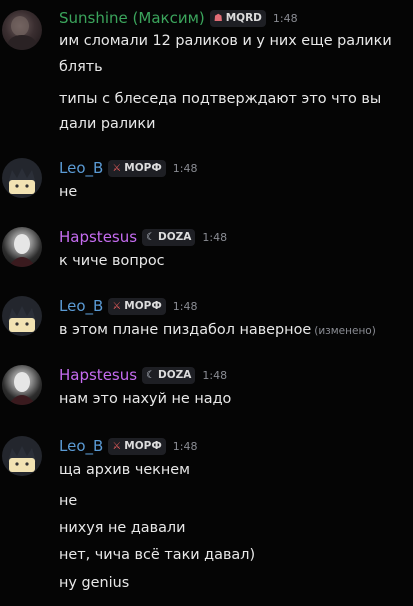 The image size is (413, 606). I want to click on message-text-content: в этом плане пиздабол наверное, so click(185, 330).